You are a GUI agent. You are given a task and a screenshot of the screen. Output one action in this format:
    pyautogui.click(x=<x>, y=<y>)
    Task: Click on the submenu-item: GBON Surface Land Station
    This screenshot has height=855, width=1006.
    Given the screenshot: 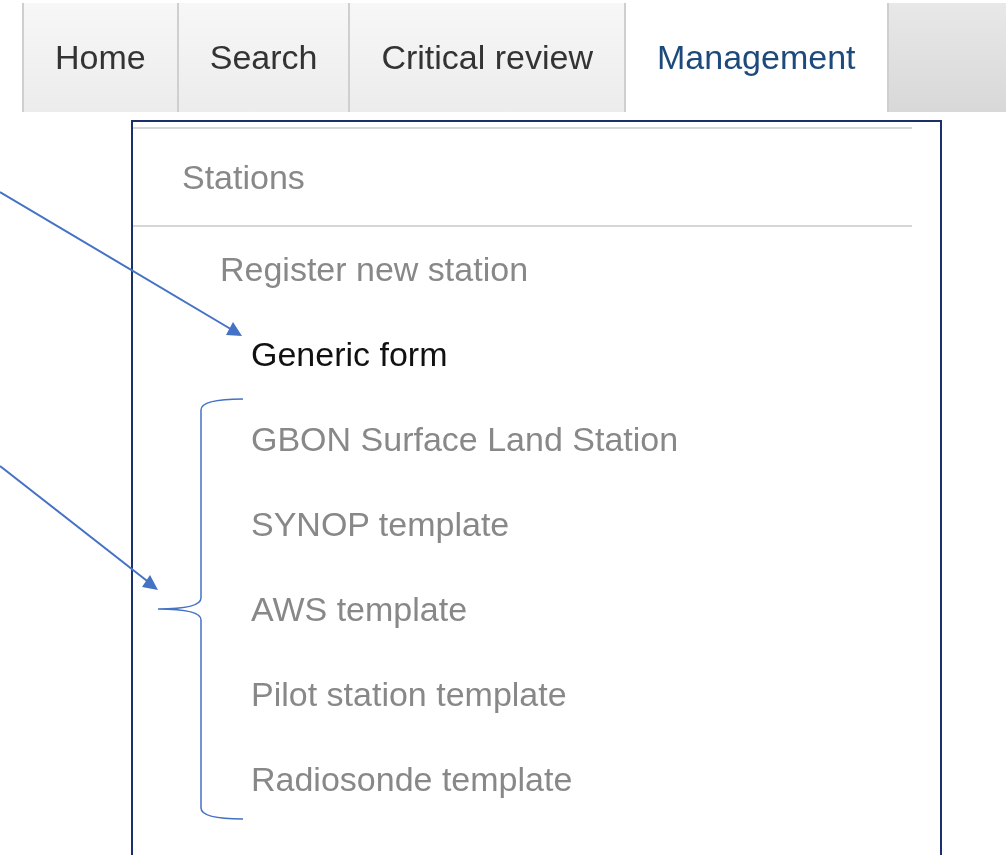 What is the action you would take?
    pyautogui.click(x=465, y=439)
    